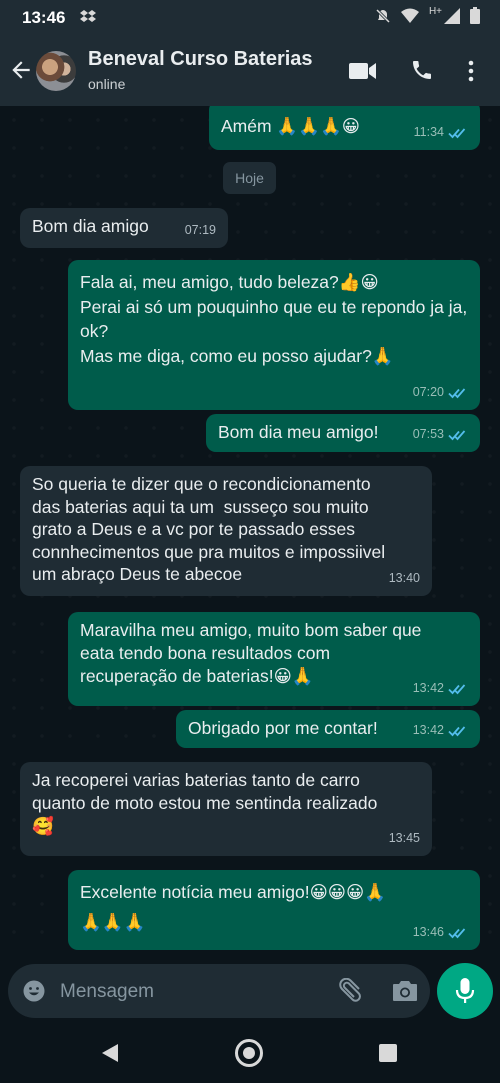 This screenshot has height=1083, width=500. Describe the element at coordinates (428, 434) in the screenshot. I see `message-time: 07:53` at that location.